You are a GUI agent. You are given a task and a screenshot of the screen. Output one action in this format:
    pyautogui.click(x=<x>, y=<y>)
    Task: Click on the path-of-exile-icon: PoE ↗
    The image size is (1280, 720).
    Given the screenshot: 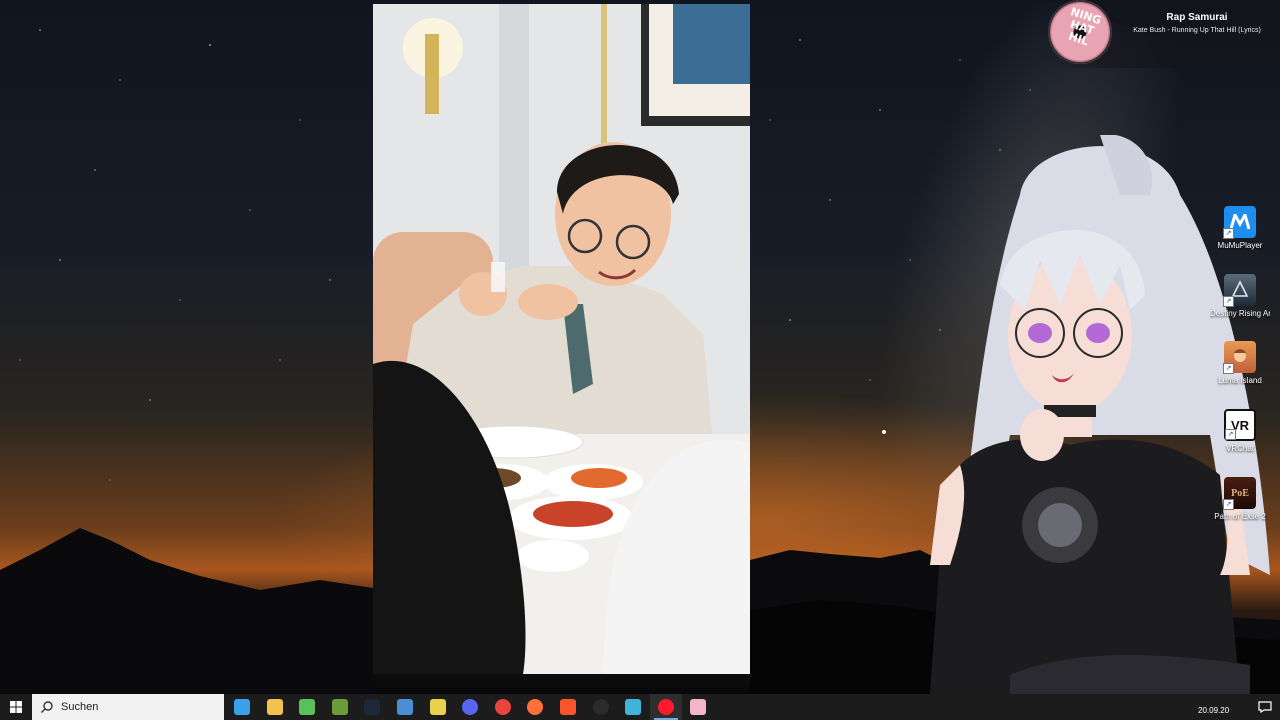 What is the action you would take?
    pyautogui.click(x=1239, y=493)
    